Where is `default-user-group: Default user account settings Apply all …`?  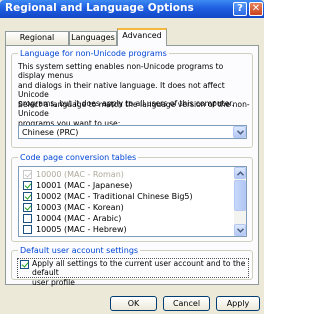 default-user-group: Default user account settings Apply all … is located at coordinates (132, 266).